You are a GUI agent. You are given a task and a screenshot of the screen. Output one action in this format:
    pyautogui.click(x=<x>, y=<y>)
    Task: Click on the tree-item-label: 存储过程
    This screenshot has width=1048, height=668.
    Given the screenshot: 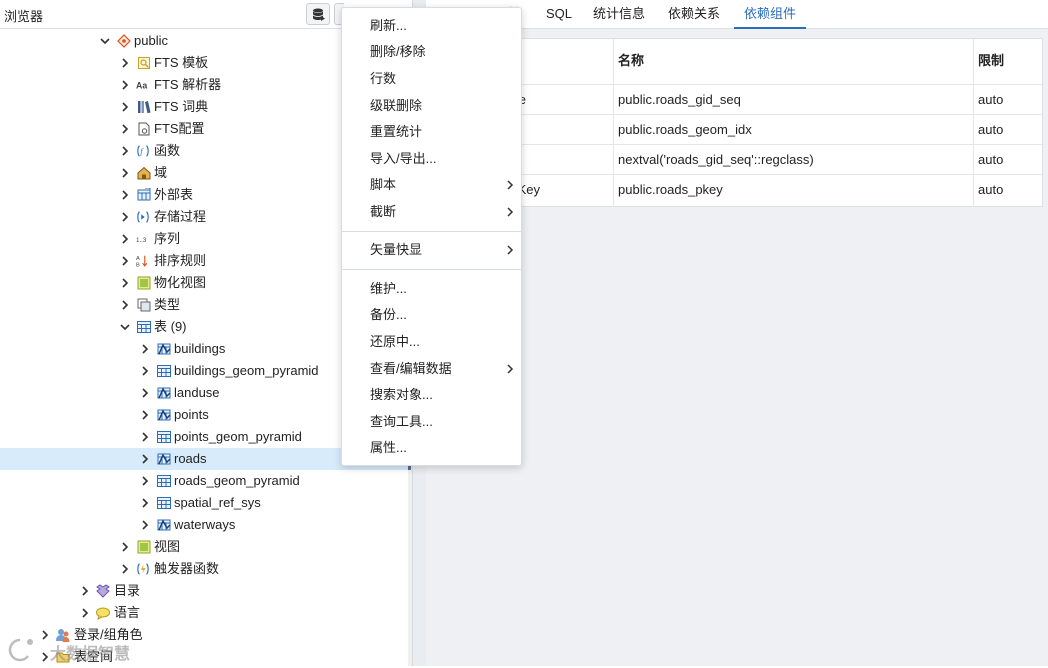 What is the action you would take?
    pyautogui.click(x=180, y=216)
    